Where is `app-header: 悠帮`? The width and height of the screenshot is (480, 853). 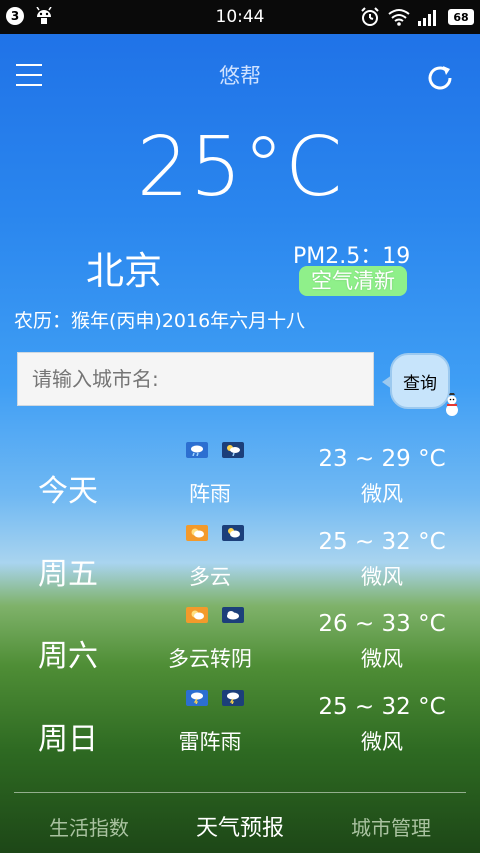 app-header: 悠帮 is located at coordinates (240, 74).